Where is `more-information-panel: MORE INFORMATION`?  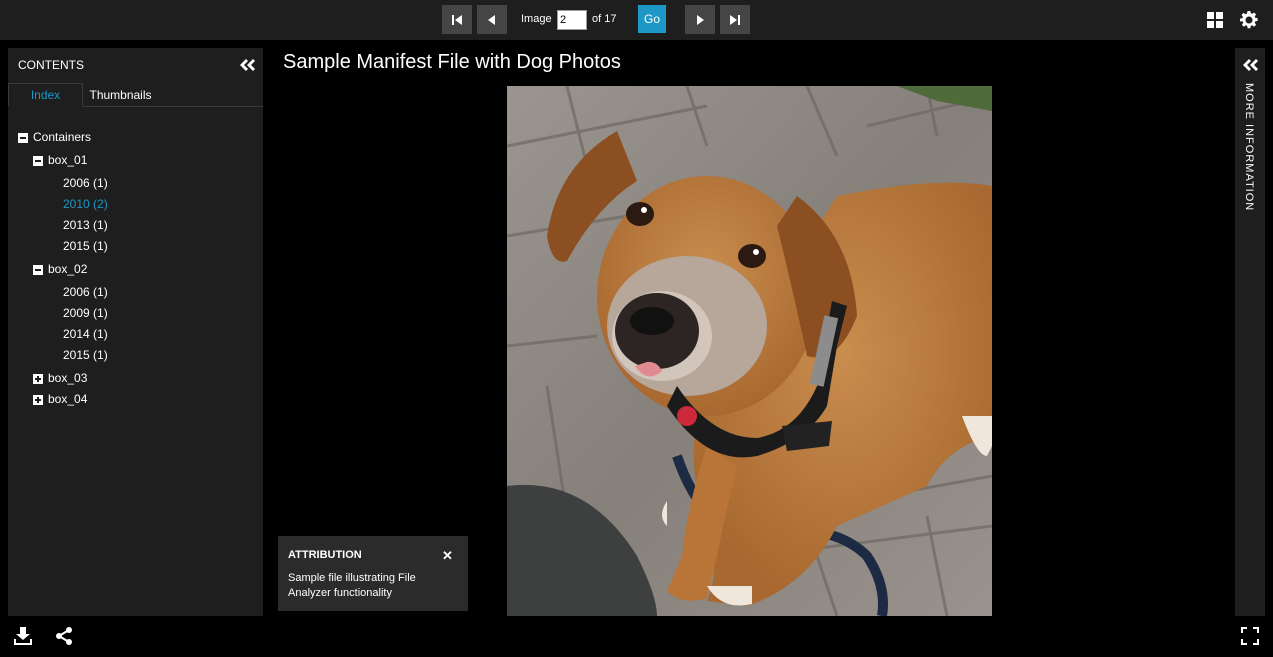 more-information-panel: MORE INFORMATION is located at coordinates (1250, 332).